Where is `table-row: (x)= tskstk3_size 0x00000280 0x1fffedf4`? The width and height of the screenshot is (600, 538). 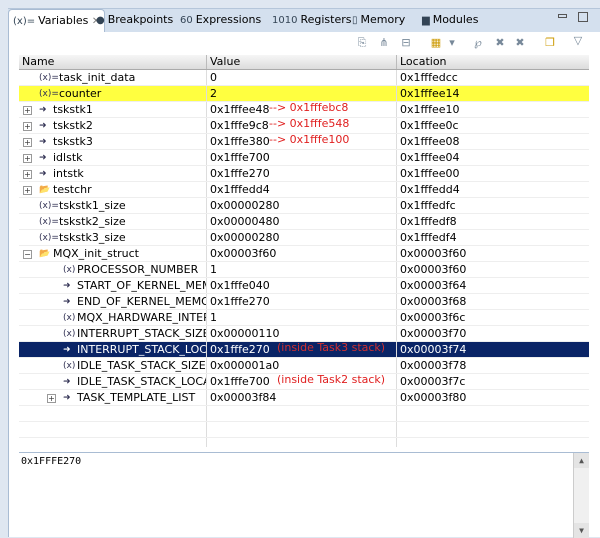
table-row: (x)= tskstk3_size 0x00000280 0x1fffedf4 is located at coordinates (304, 238).